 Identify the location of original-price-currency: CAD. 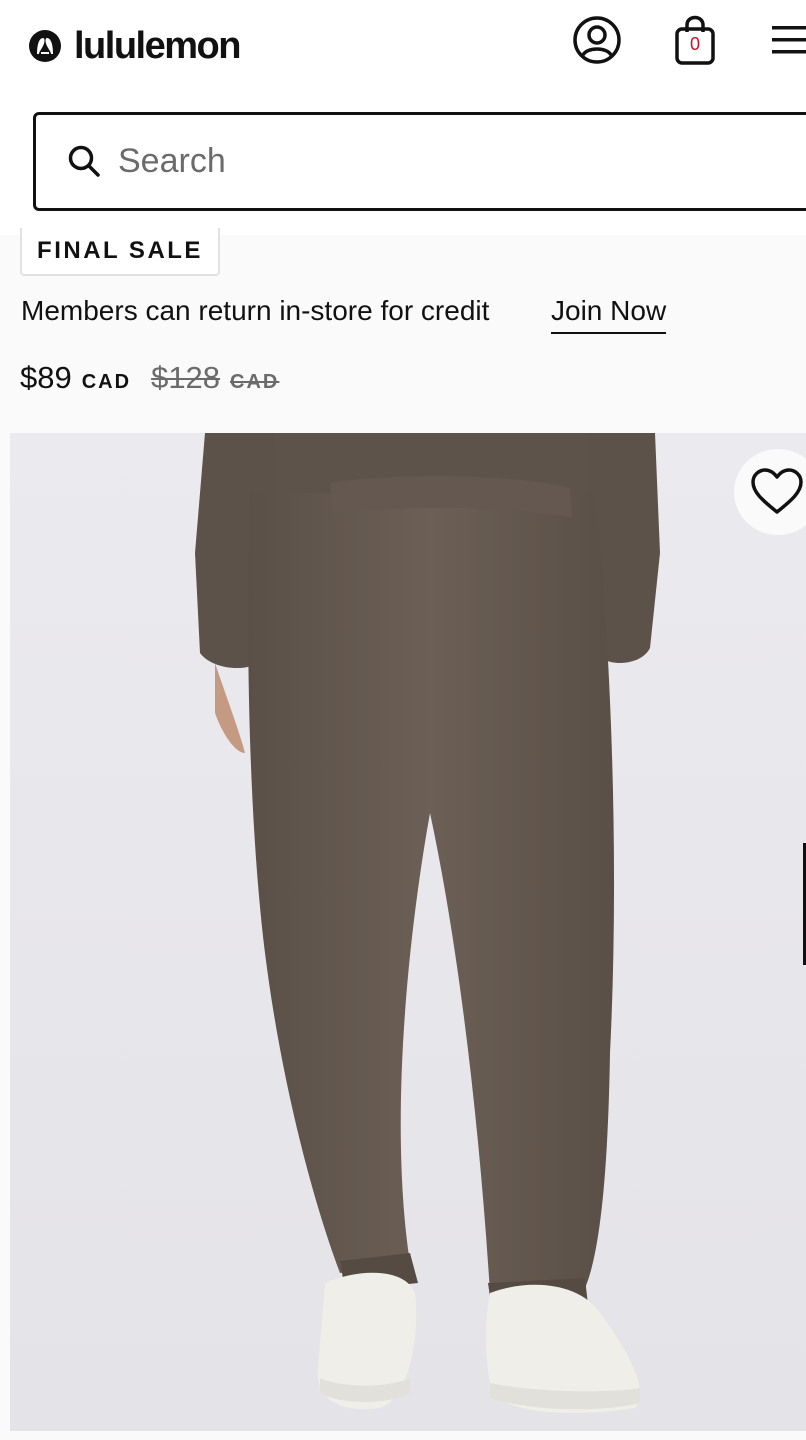
(255, 382).